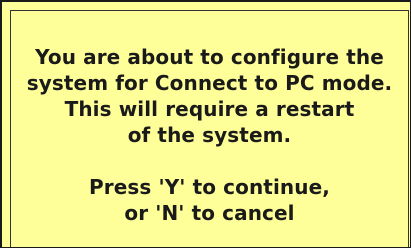 Image resolution: width=411 pixels, height=248 pixels. Describe the element at coordinates (209, 83) in the screenshot. I see `message-line-2: system for Connect to PC mode.` at that location.